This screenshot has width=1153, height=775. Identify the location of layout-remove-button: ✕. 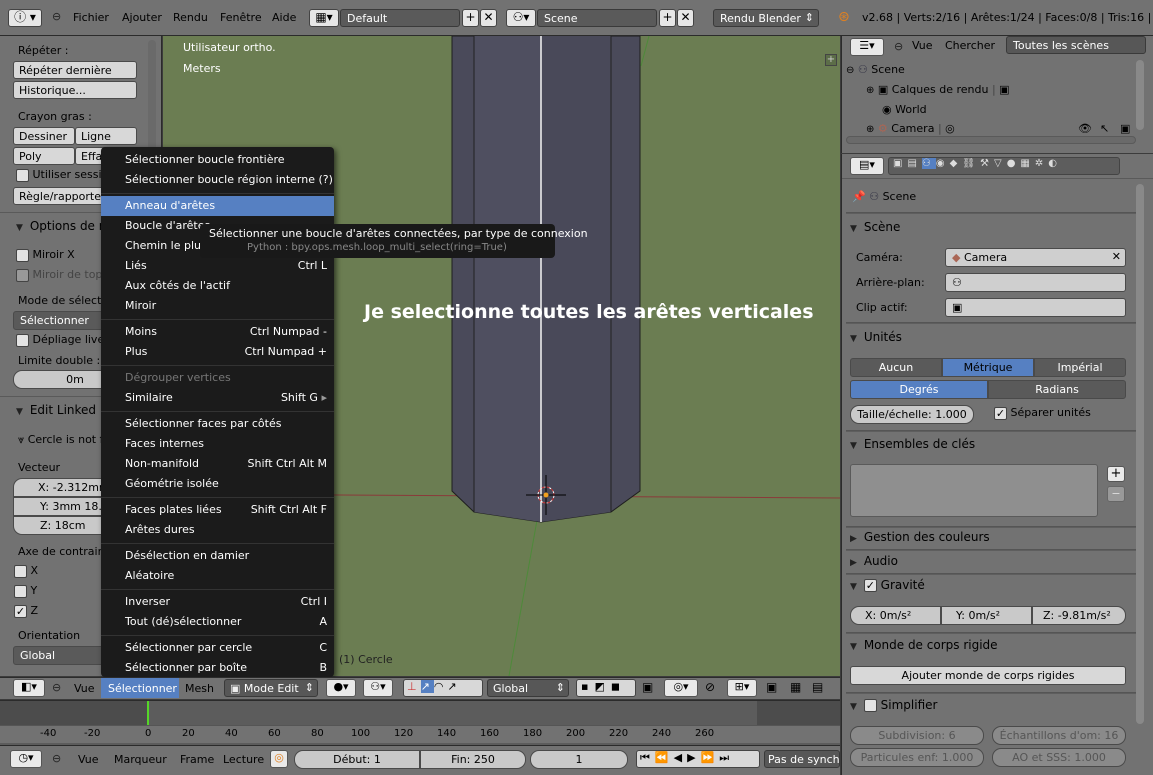
(488, 18).